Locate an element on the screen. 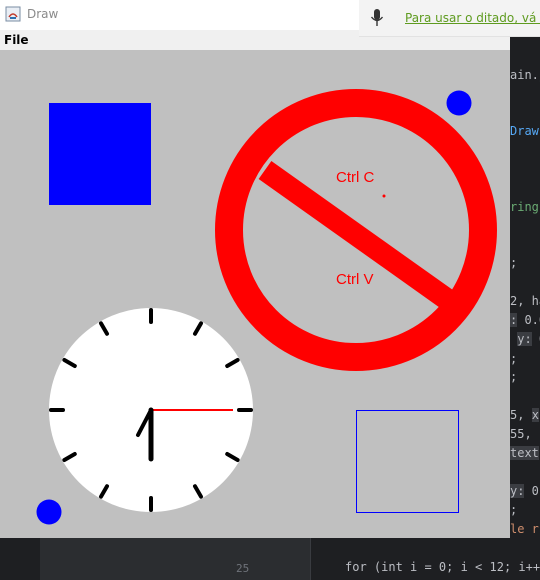 This screenshot has width=540, height=580. dictation-toast: Para usar o ditado, vá pa is located at coordinates (449, 18).